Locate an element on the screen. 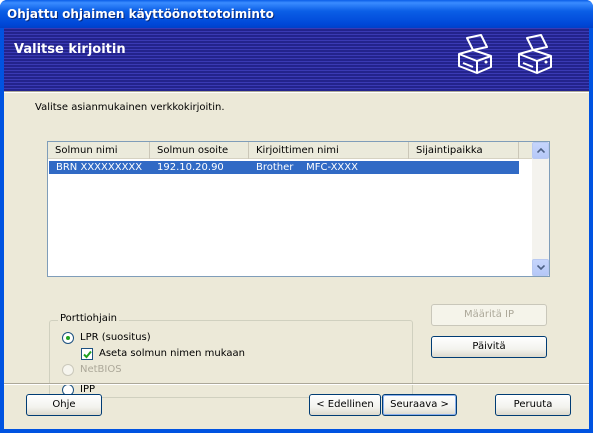 This screenshot has height=433, width=593. chevron-up-icon is located at coordinates (541, 150).